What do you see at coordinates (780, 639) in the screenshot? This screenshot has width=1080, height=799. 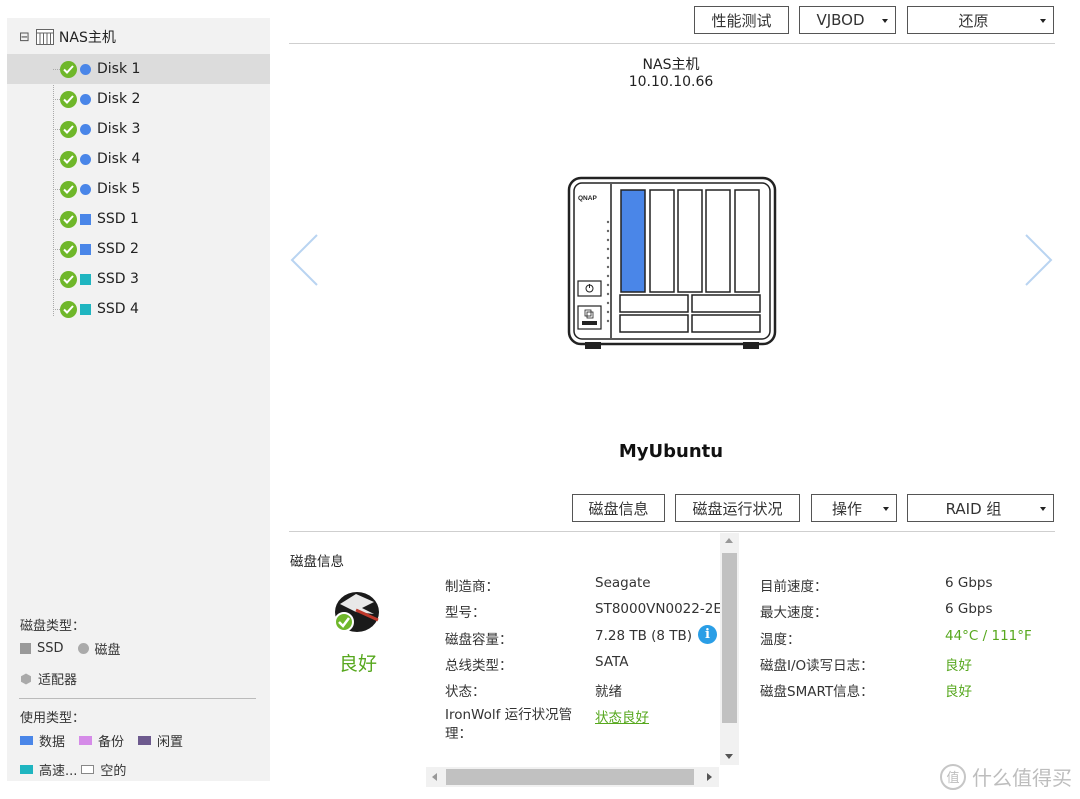 I see `info-label: 温度：` at bounding box center [780, 639].